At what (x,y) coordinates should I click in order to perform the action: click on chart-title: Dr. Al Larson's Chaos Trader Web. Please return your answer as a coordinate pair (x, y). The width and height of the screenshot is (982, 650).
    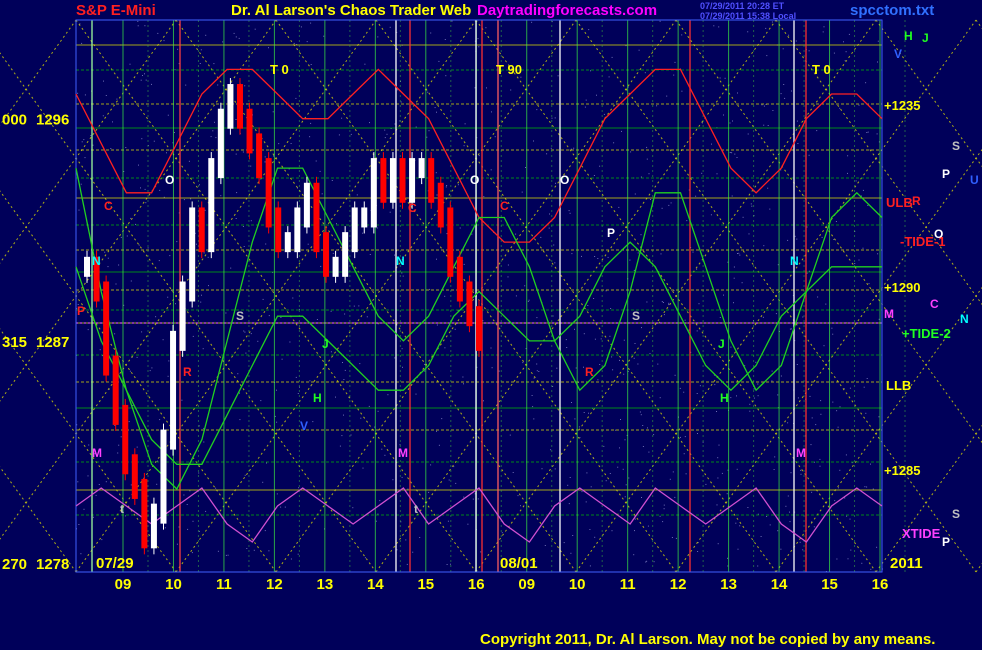
    Looking at the image, I should click on (351, 10).